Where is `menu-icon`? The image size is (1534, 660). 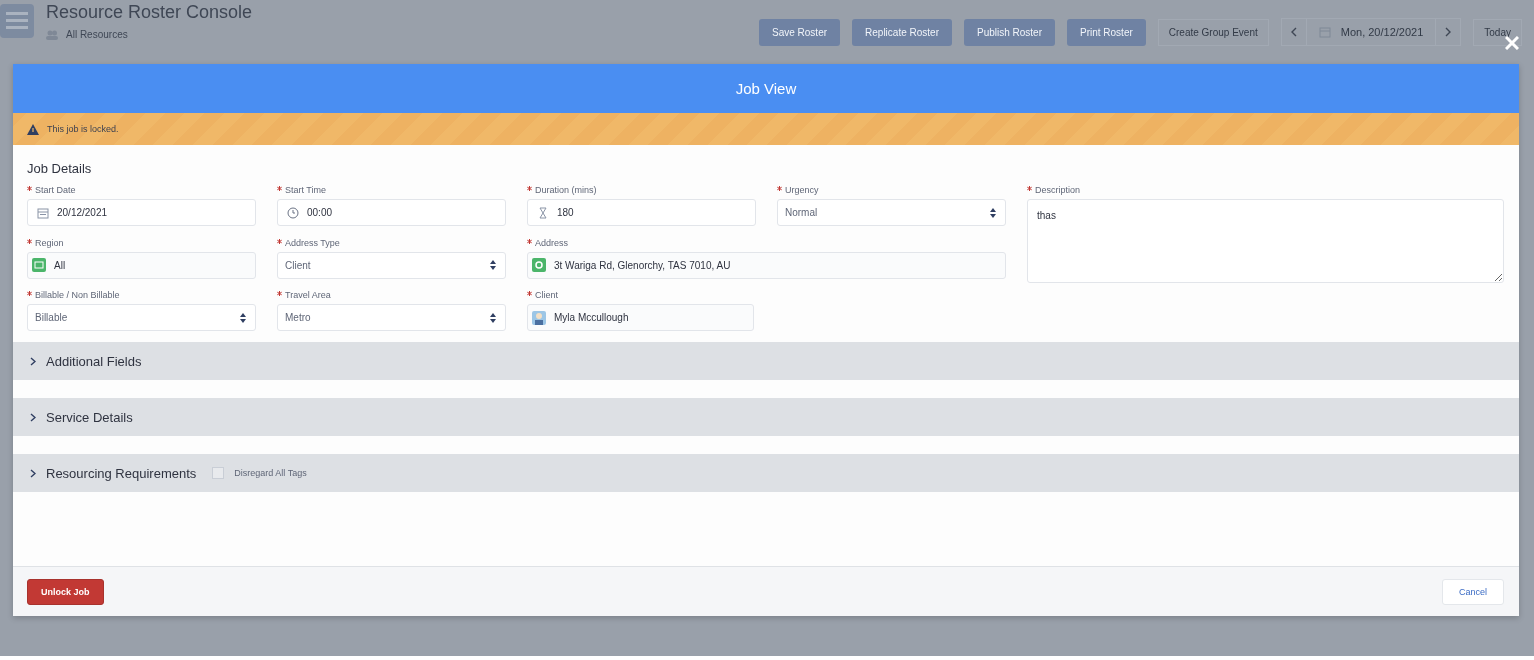 menu-icon is located at coordinates (17, 21).